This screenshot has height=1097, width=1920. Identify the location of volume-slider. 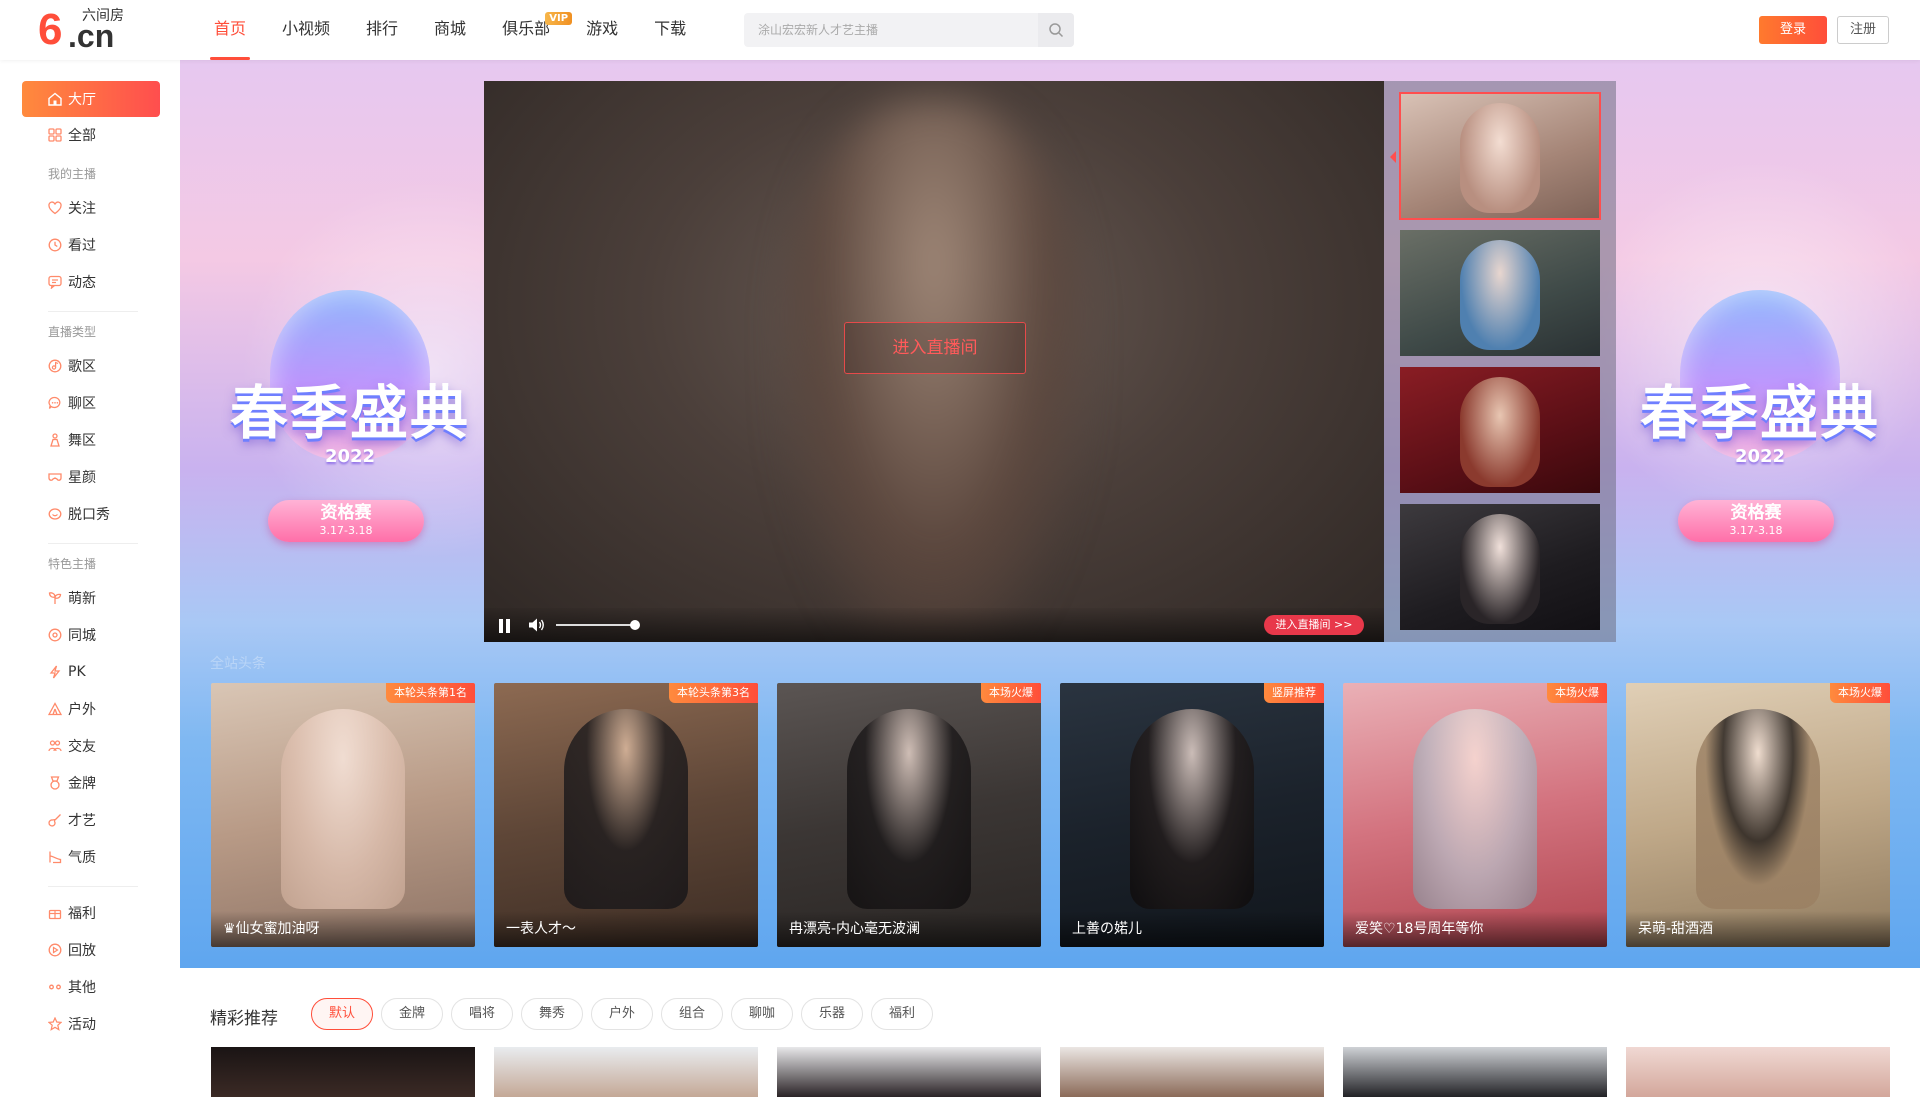
(594, 625).